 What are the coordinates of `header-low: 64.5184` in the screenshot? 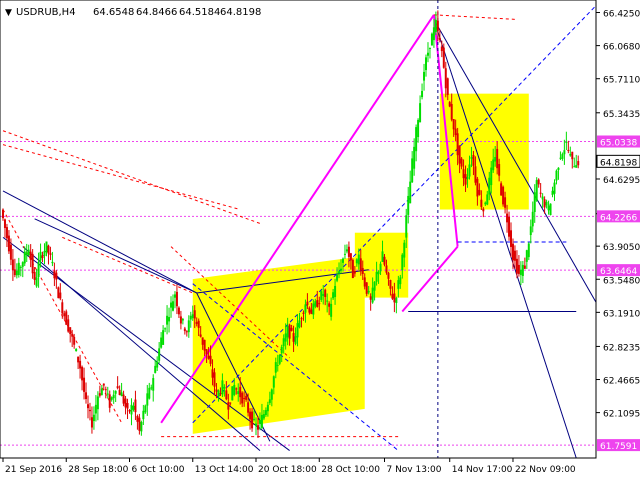 It's located at (199, 12).